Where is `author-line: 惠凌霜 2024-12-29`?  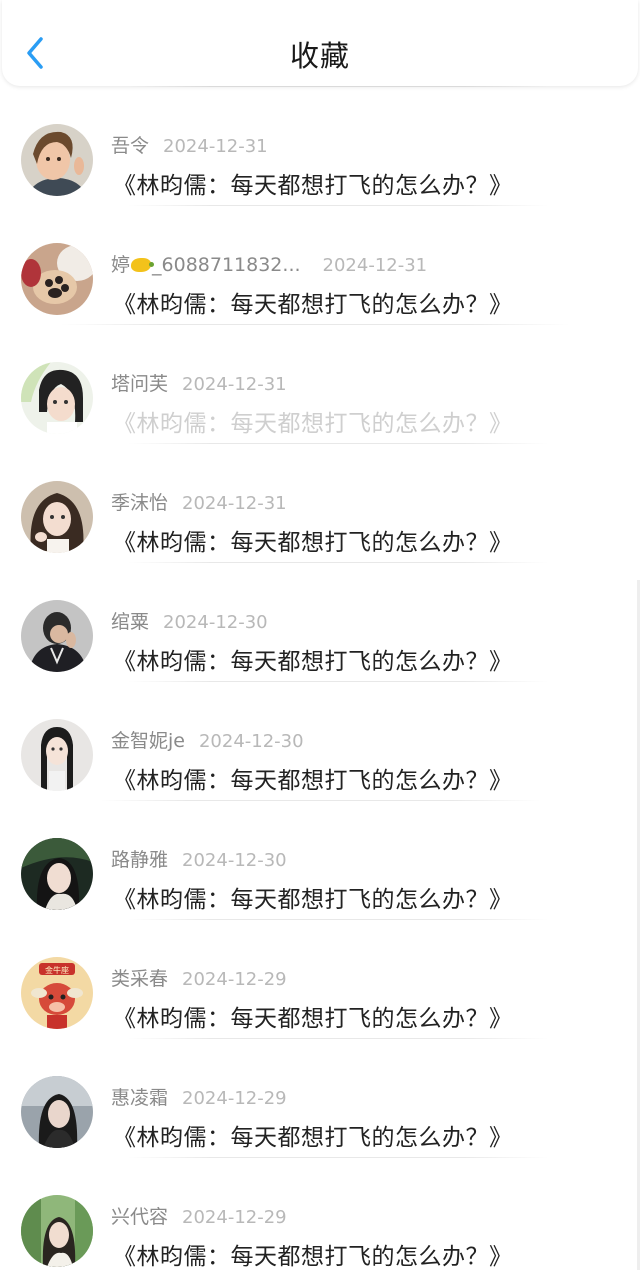
author-line: 惠凌霜 2024-12-29 is located at coordinates (199, 1096).